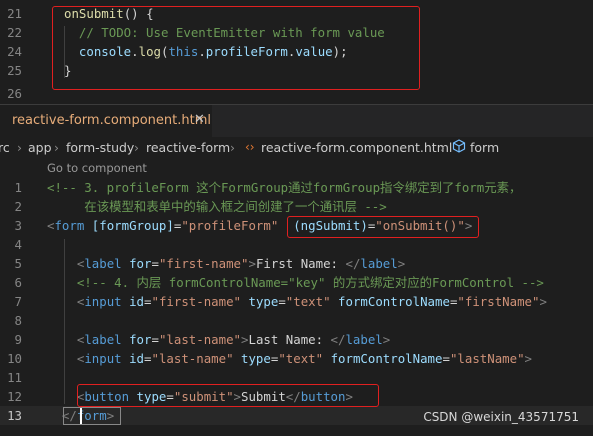 The image size is (593, 436). What do you see at coordinates (18, 320) in the screenshot?
I see `line-number: 8` at bounding box center [18, 320].